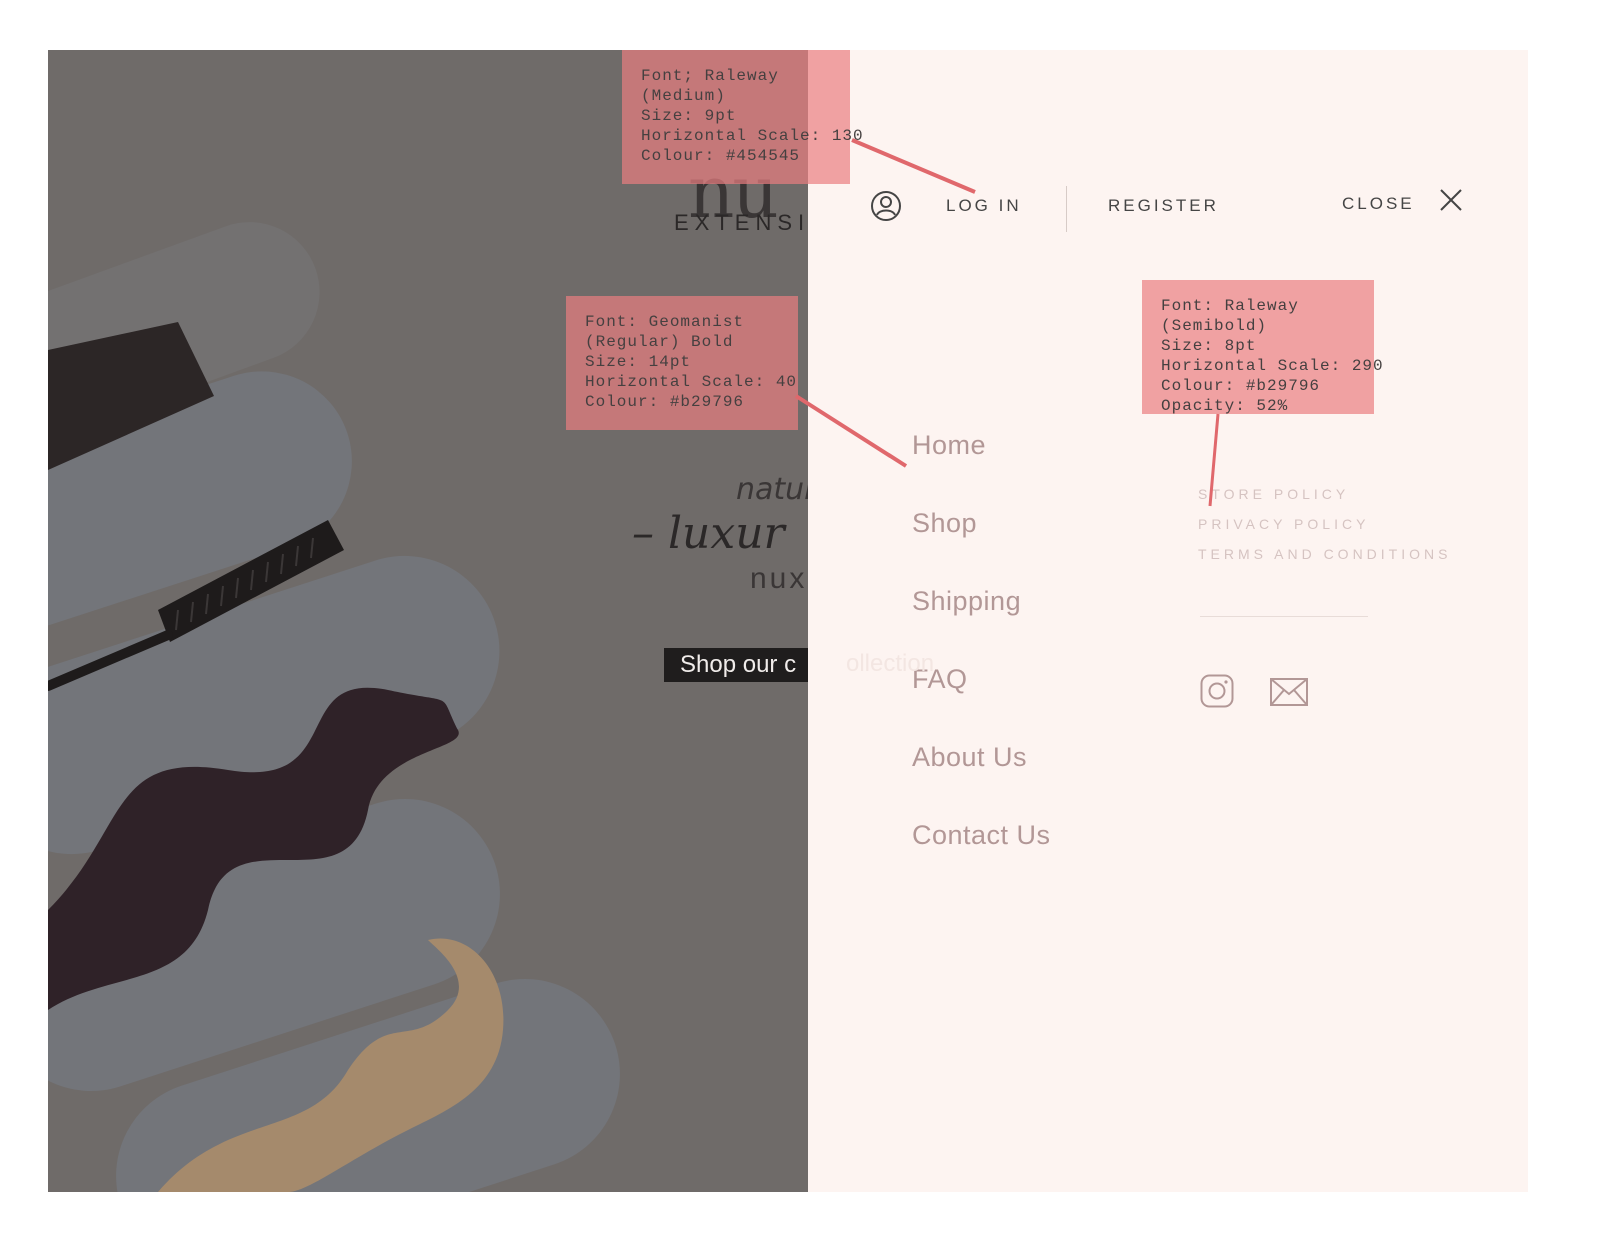 The width and height of the screenshot is (1600, 1236). What do you see at coordinates (1451, 200) in the screenshot?
I see `close-icon` at bounding box center [1451, 200].